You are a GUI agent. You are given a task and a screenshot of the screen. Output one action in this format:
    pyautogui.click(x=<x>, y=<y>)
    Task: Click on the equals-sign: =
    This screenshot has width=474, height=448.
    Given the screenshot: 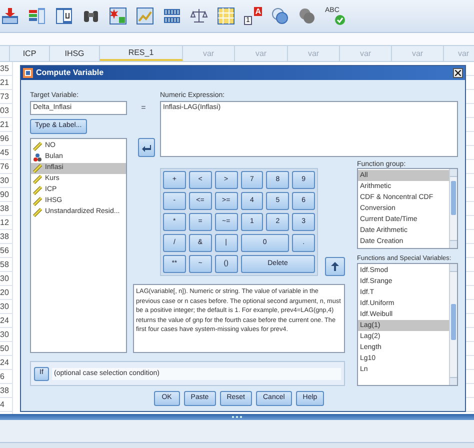 What is the action you would take?
    pyautogui.click(x=143, y=108)
    